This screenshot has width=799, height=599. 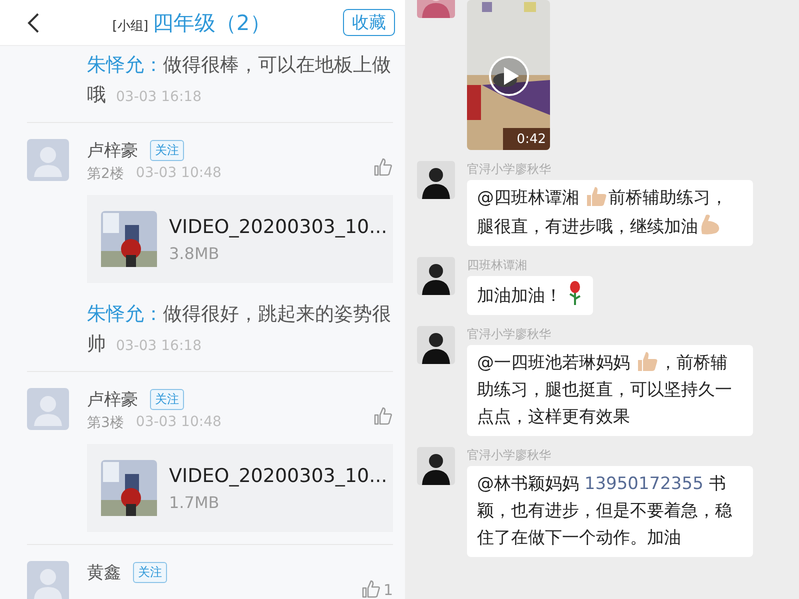 What do you see at coordinates (610, 390) in the screenshot?
I see `message-bubble: @一四班池若琳妈妈 ，前桥辅助练习，腿也挺直，可以坚持久一点点，这样更有效果` at bounding box center [610, 390].